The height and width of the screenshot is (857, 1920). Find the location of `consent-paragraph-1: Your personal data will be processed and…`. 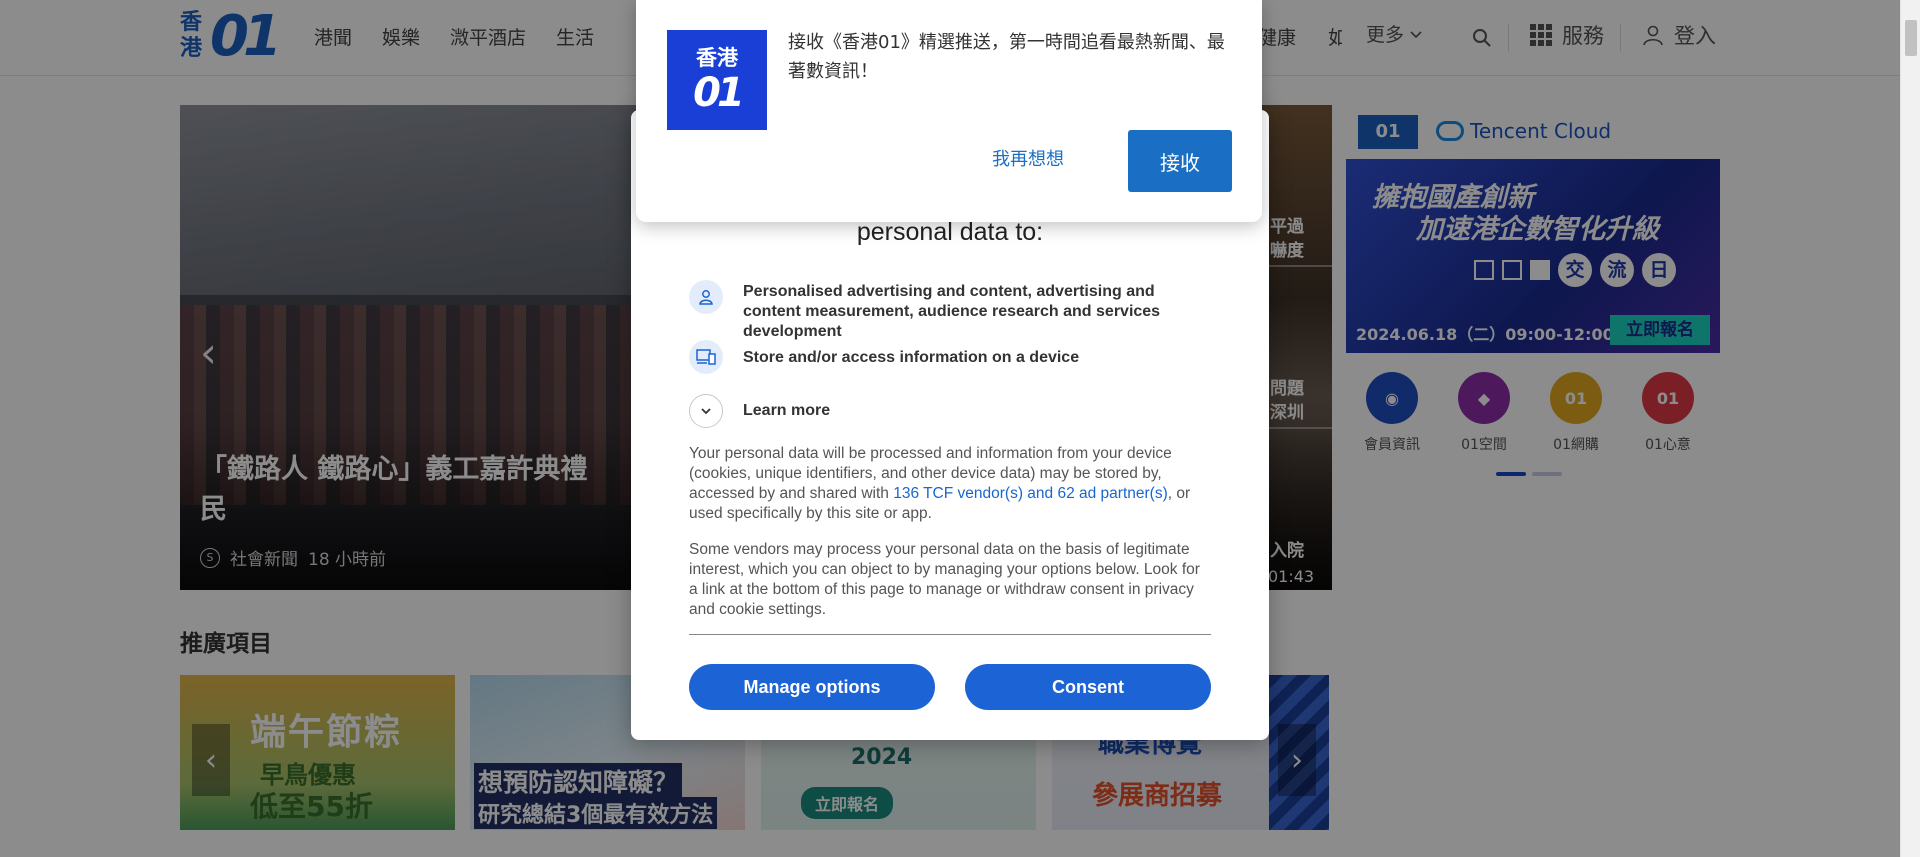

consent-paragraph-1: Your personal data will be processed and… is located at coordinates (950, 484).